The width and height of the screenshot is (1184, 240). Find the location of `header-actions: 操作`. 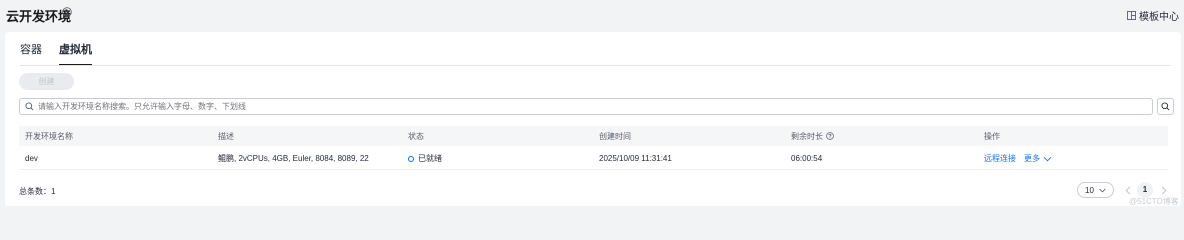

header-actions: 操作 is located at coordinates (992, 136).